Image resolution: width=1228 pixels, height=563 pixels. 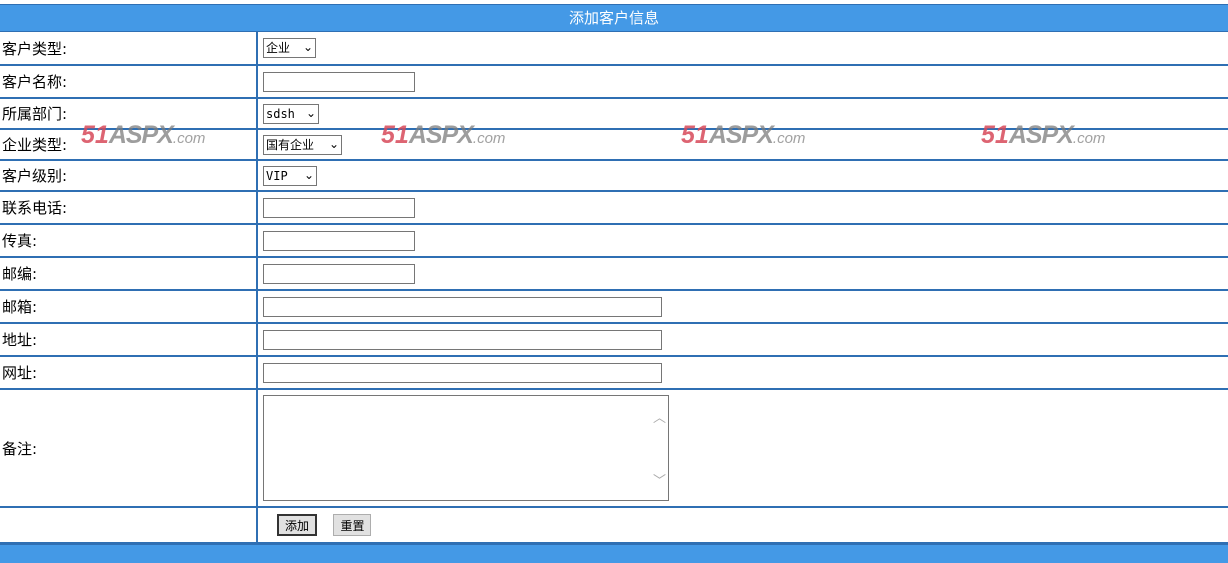 What do you see at coordinates (659, 448) in the screenshot?
I see `remarks-scrollbar: ︿ ﹀` at bounding box center [659, 448].